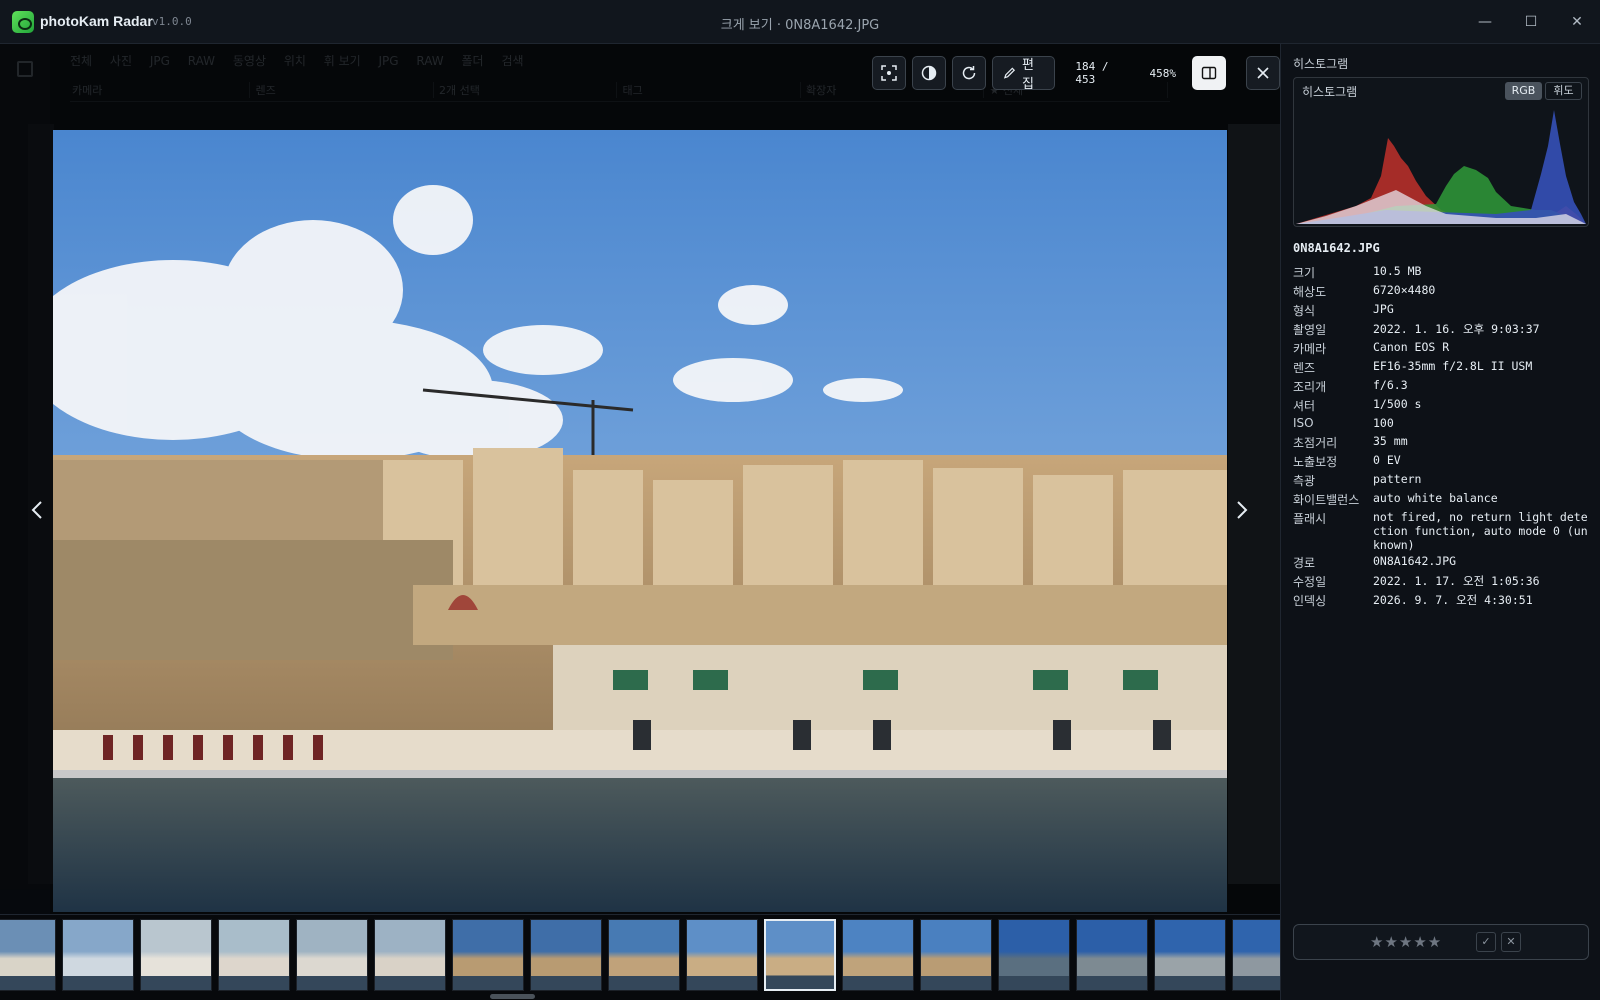 The width and height of the screenshot is (1600, 1000). What do you see at coordinates (81, 61) in the screenshot?
I see `filter-all: 전체` at bounding box center [81, 61].